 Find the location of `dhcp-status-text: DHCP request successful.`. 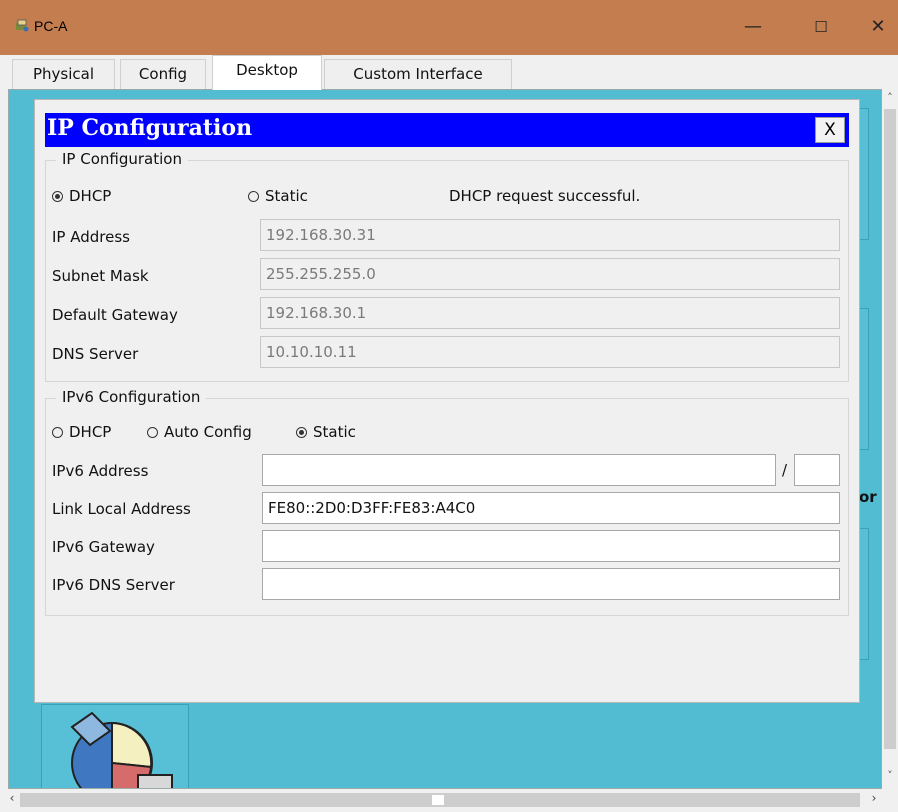

dhcp-status-text: DHCP request successful. is located at coordinates (545, 196).